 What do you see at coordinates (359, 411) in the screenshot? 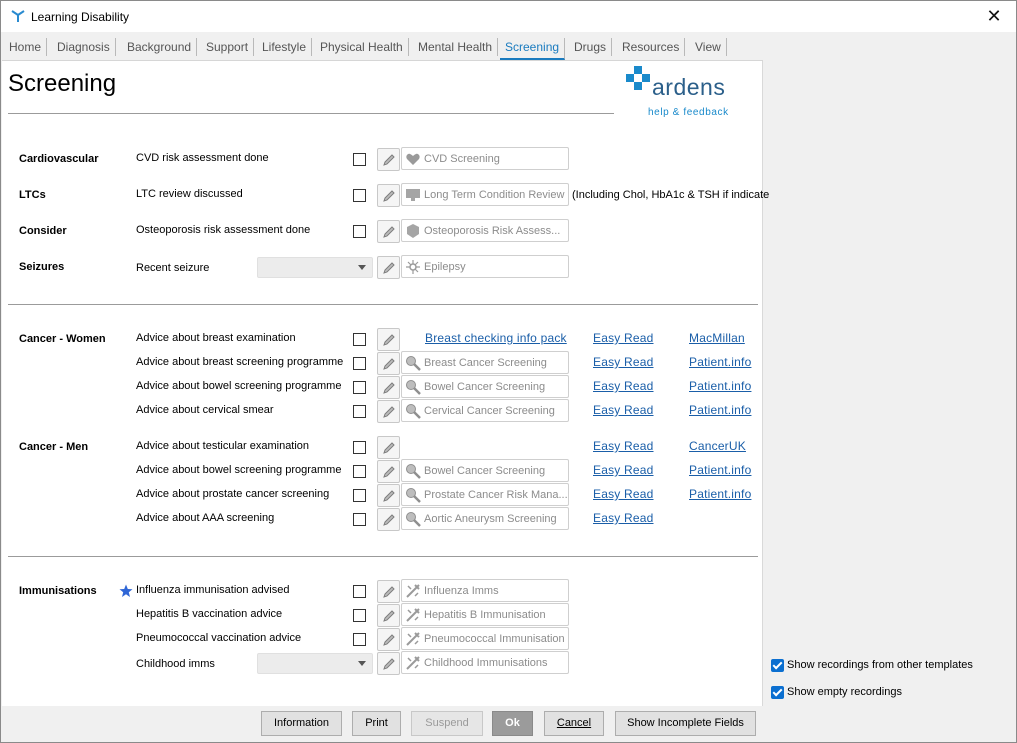
I see `cervical-checkbox` at bounding box center [359, 411].